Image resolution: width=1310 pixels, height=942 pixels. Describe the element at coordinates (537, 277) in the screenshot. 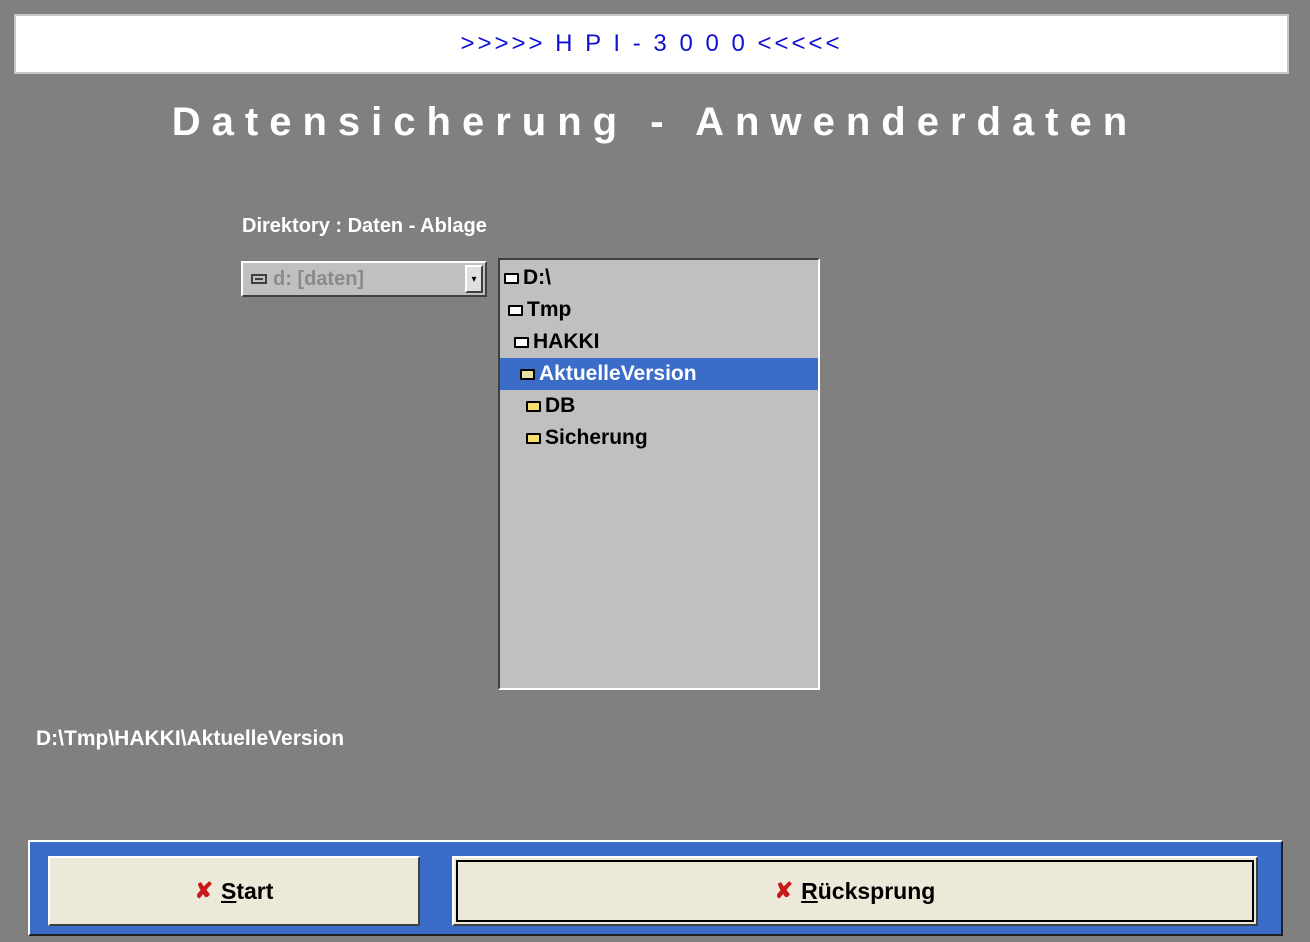

I see `tree-item-label: D:\` at that location.